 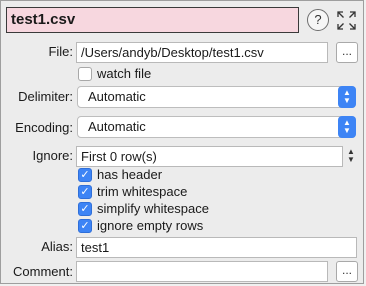 I want to click on simplify-whitespace-label: simplify whitespace, so click(x=153, y=208).